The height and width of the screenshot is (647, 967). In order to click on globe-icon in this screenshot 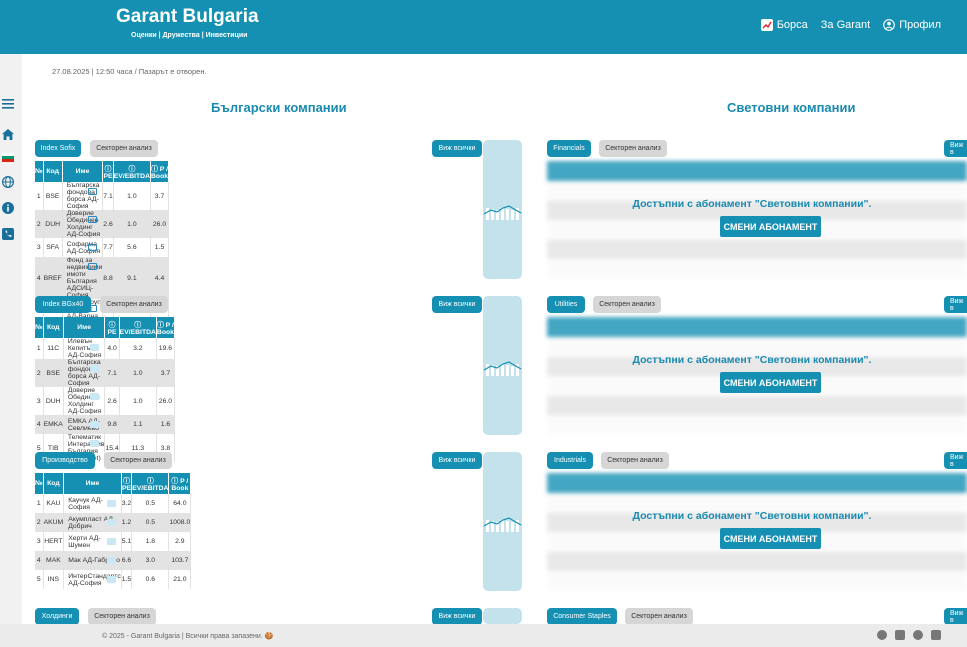, I will do `click(8, 182)`.